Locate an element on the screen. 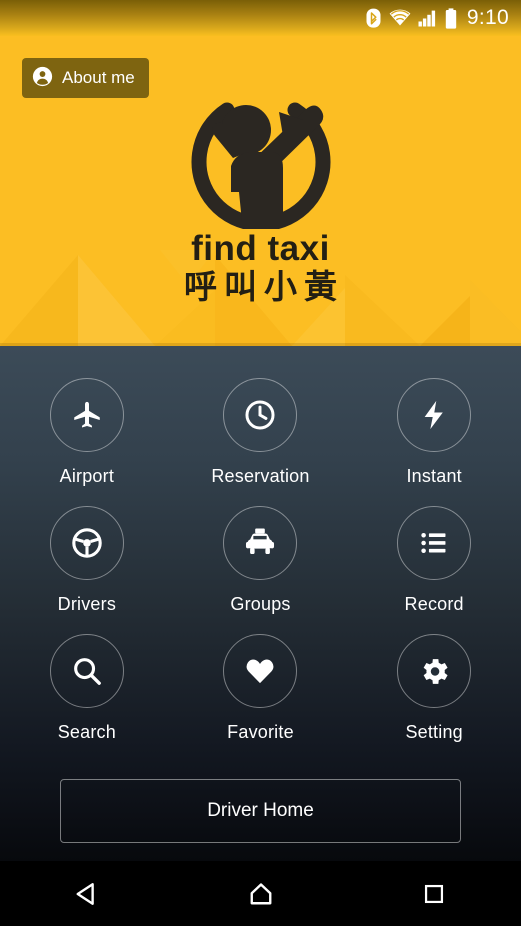 This screenshot has height=926, width=521. bluetooth-icon is located at coordinates (373, 18).